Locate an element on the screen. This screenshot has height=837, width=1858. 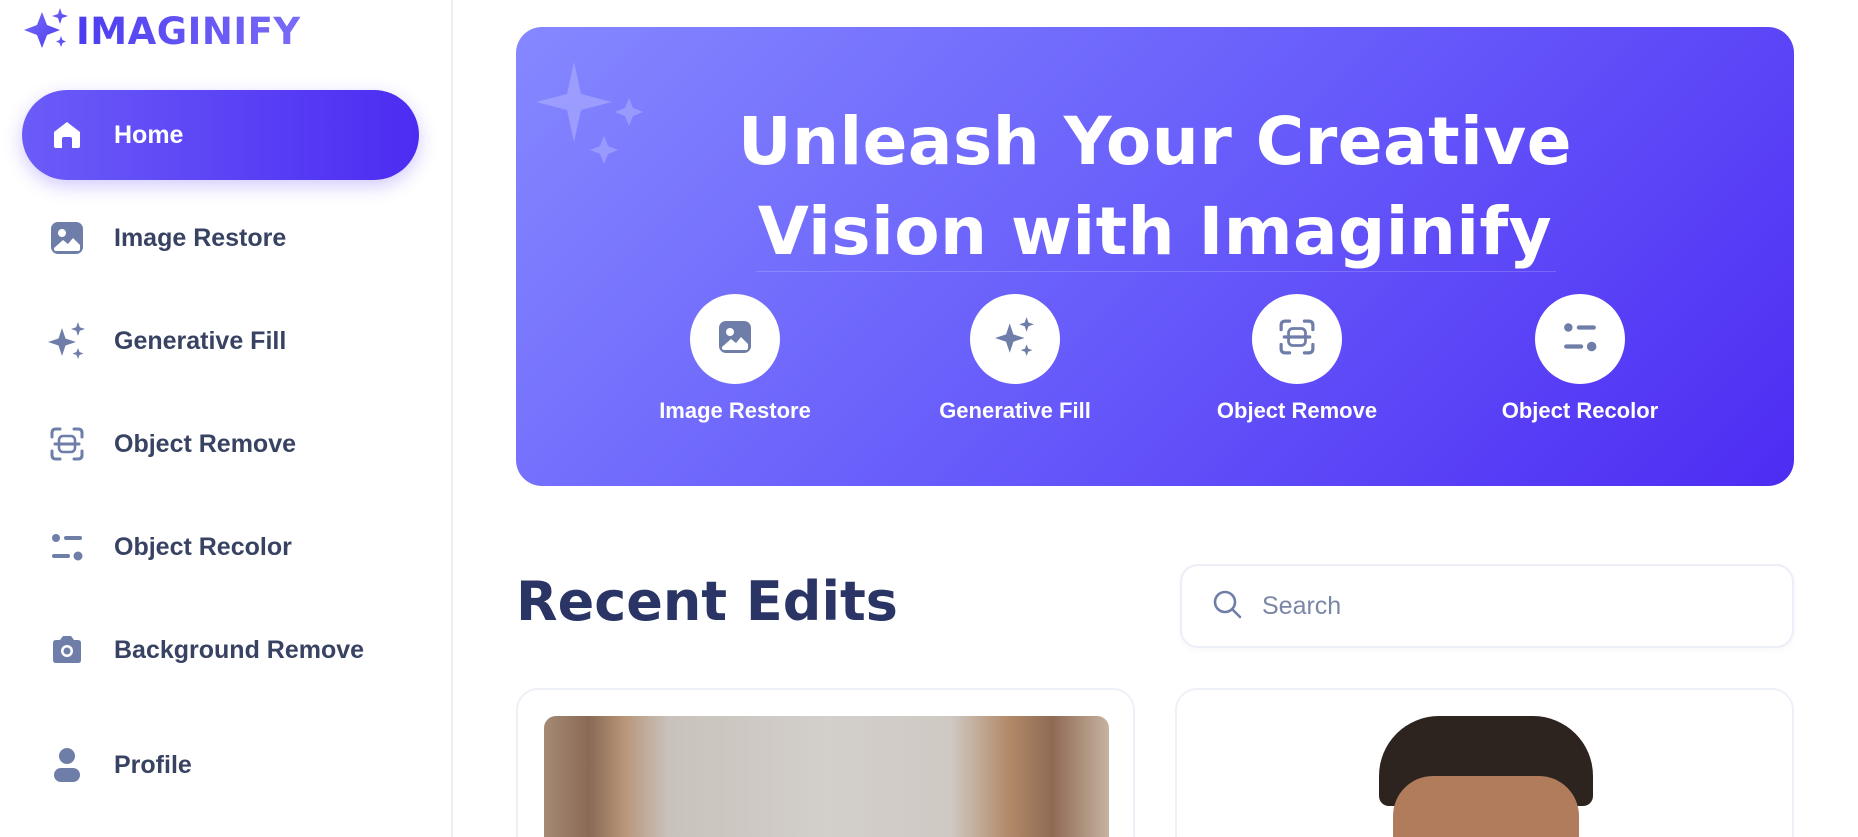
camera-icon is located at coordinates (67, 650).